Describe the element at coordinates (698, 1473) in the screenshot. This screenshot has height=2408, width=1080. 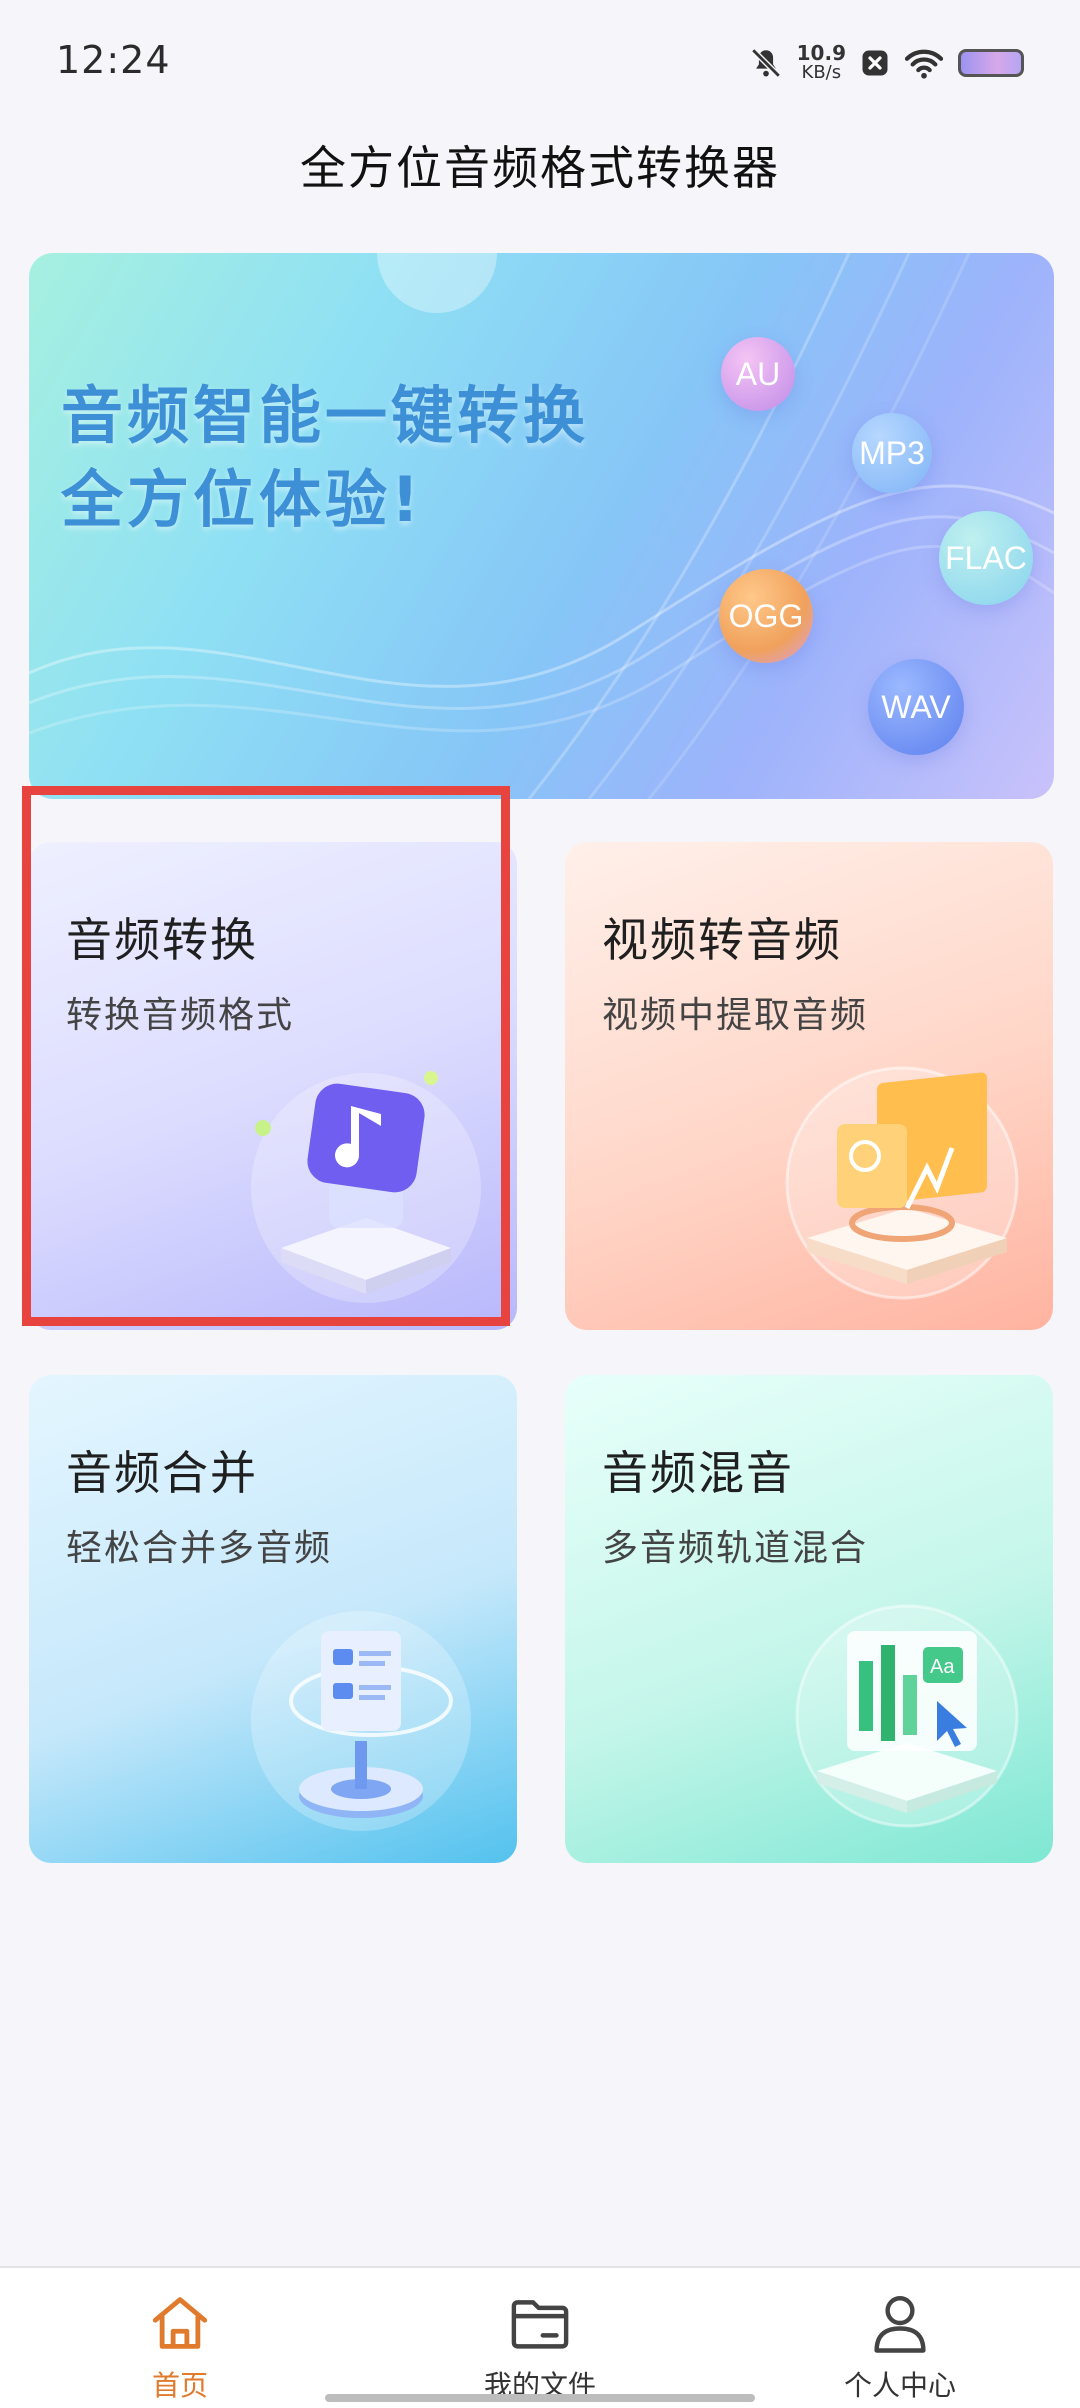
I see `card-title: 音频混音` at that location.